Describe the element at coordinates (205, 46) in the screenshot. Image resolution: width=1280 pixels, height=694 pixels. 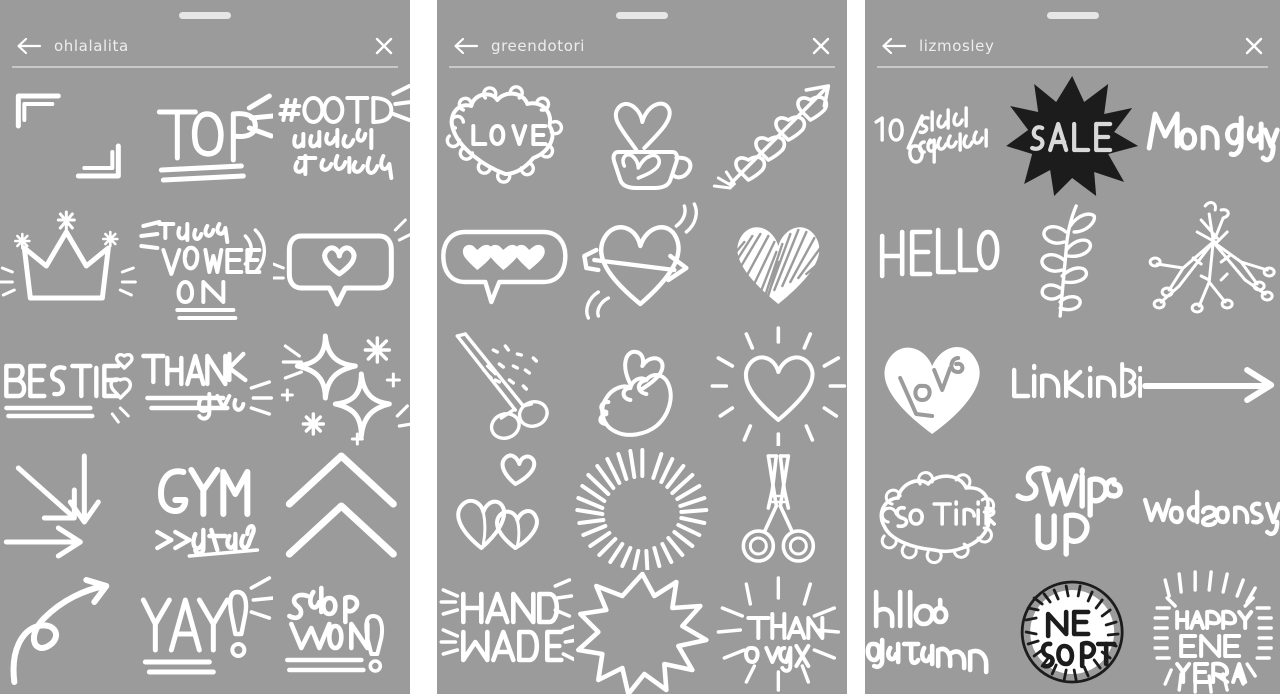
I see `panel-header: ohlalalita` at that location.